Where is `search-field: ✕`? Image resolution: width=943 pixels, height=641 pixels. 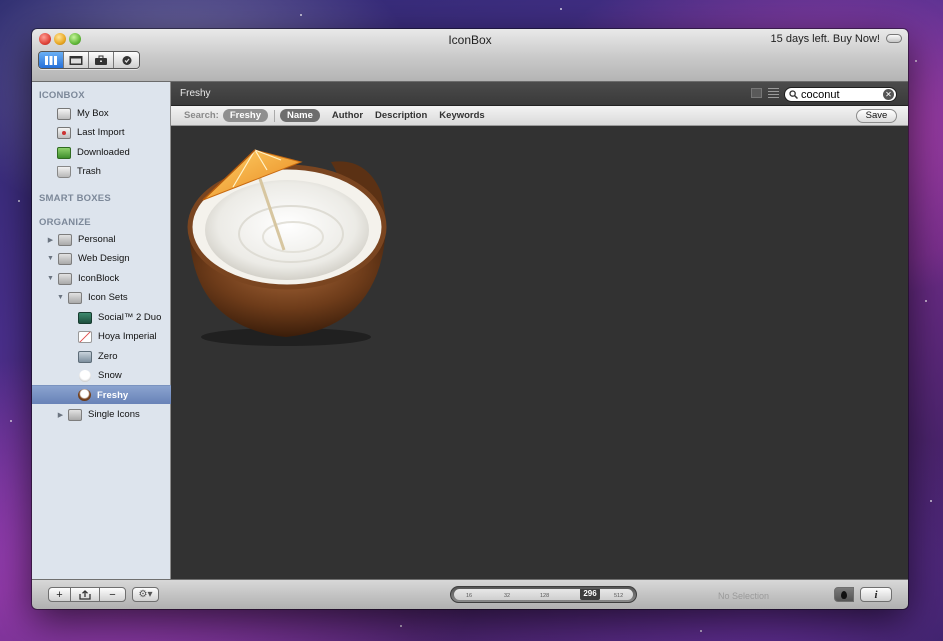
search-field: ✕ is located at coordinates (840, 94).